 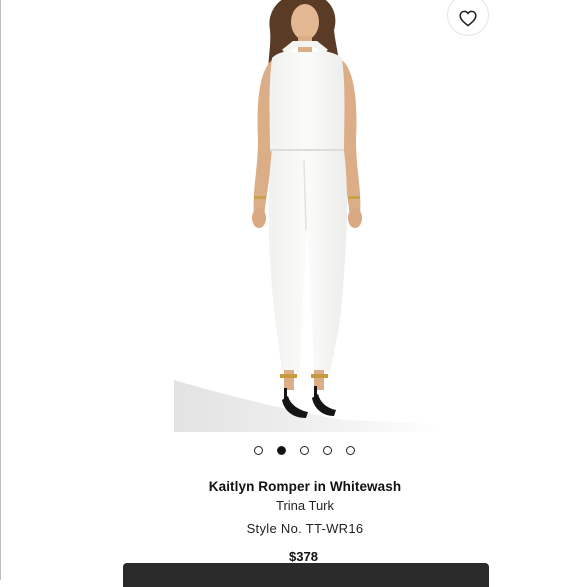 What do you see at coordinates (306, 575) in the screenshot?
I see `bottom-action-bar` at bounding box center [306, 575].